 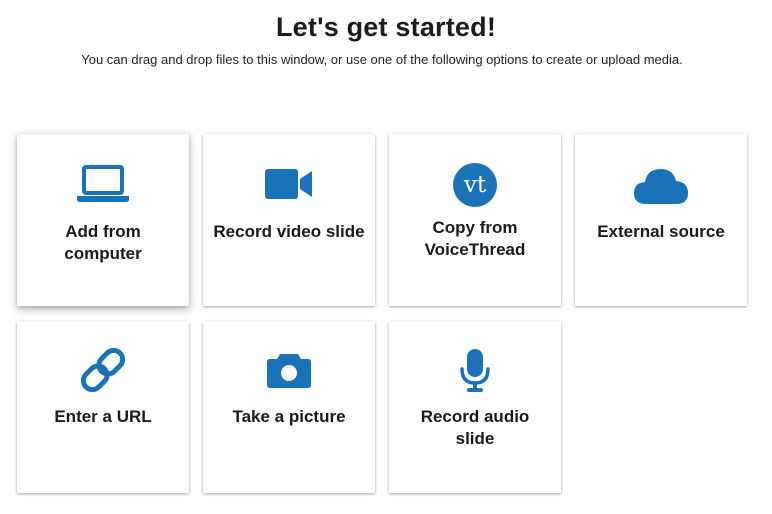 What do you see at coordinates (289, 184) in the screenshot?
I see `video-camera-icon` at bounding box center [289, 184].